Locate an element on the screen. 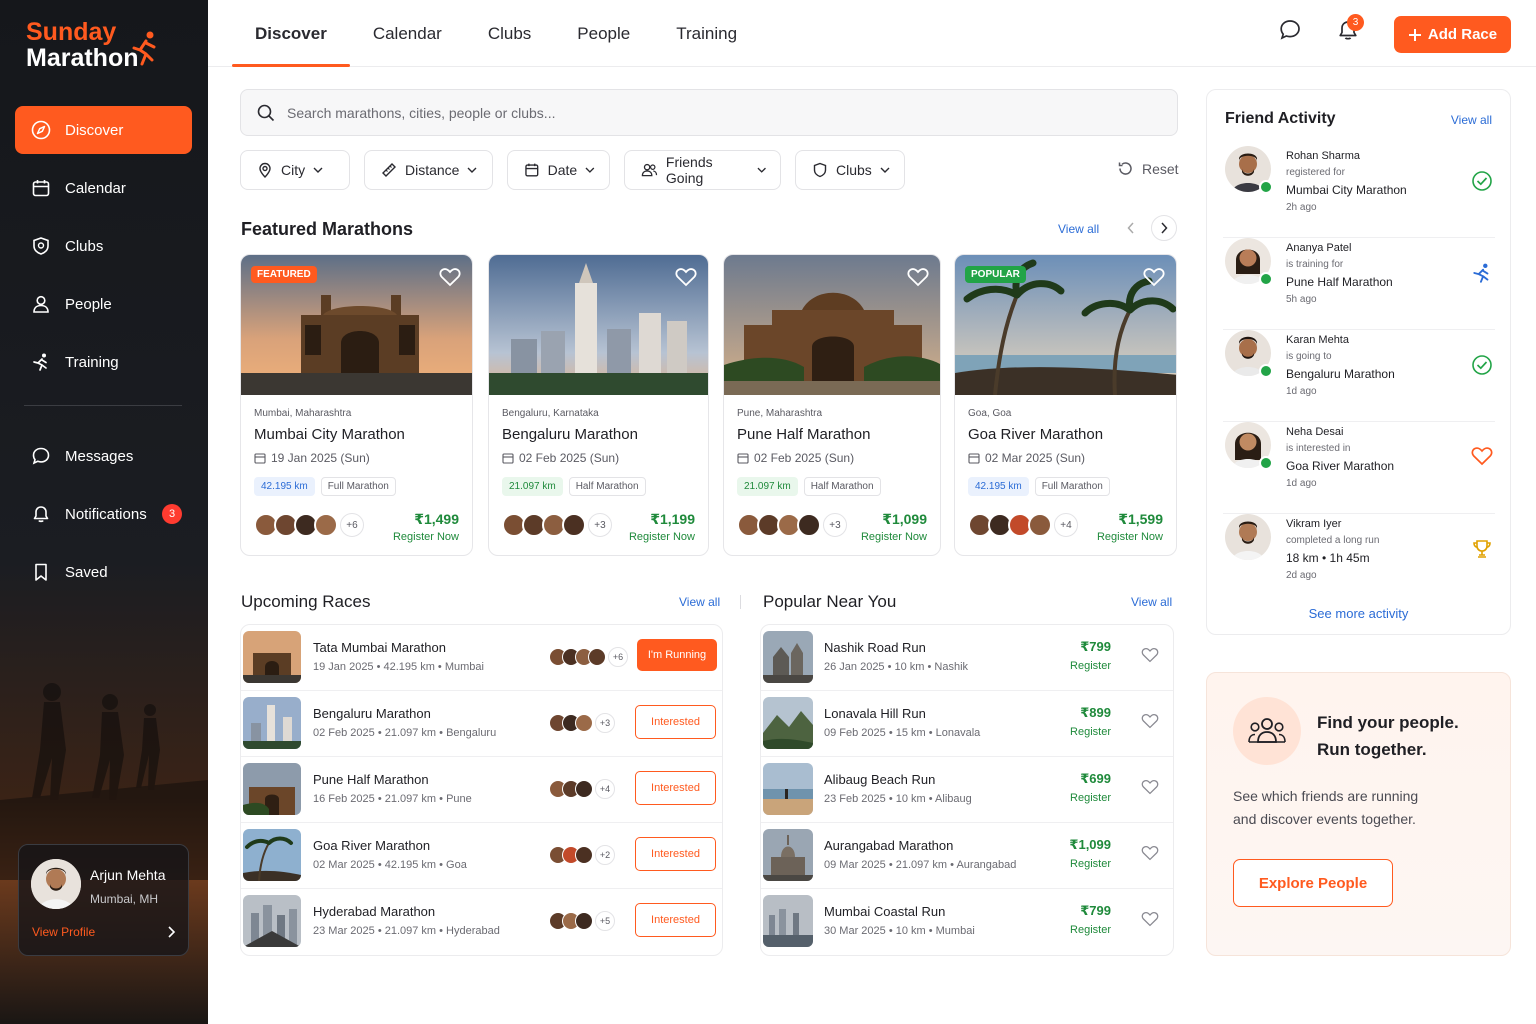 This screenshot has height=1024, width=1536. map-pin-icon is located at coordinates (265, 170).